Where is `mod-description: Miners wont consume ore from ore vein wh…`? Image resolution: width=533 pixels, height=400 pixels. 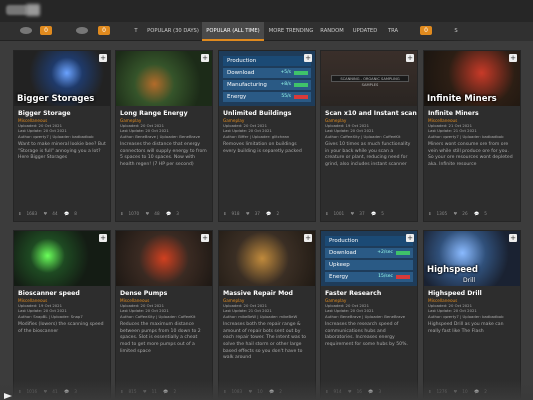 mod-description: Miners wont consume ore from ore vein wh… is located at coordinates (470, 154).